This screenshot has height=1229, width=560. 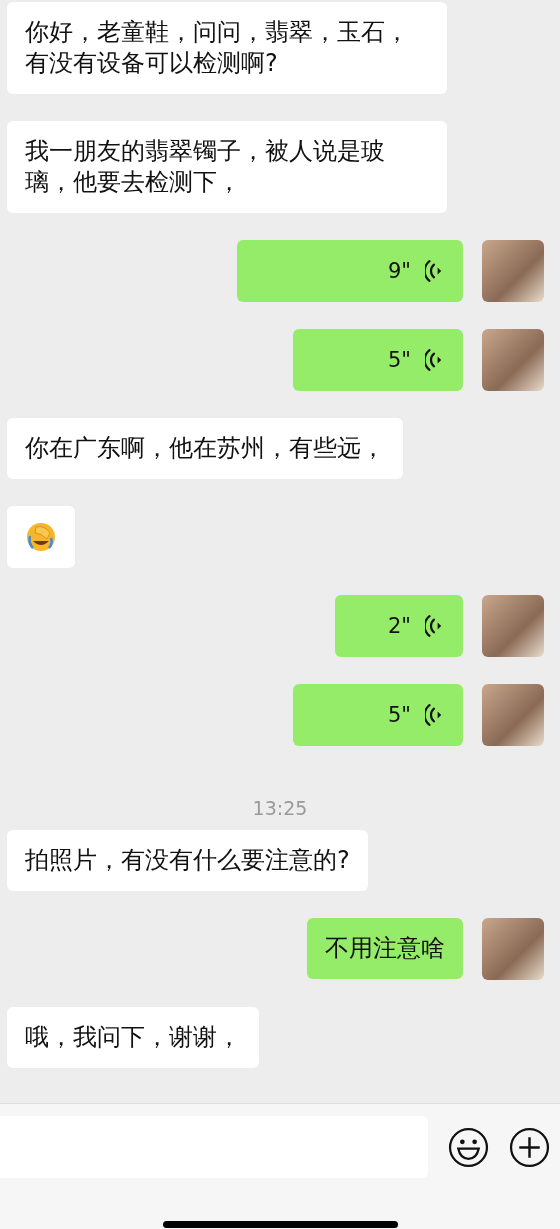 What do you see at coordinates (399, 626) in the screenshot?
I see `voice-message: 2"` at bounding box center [399, 626].